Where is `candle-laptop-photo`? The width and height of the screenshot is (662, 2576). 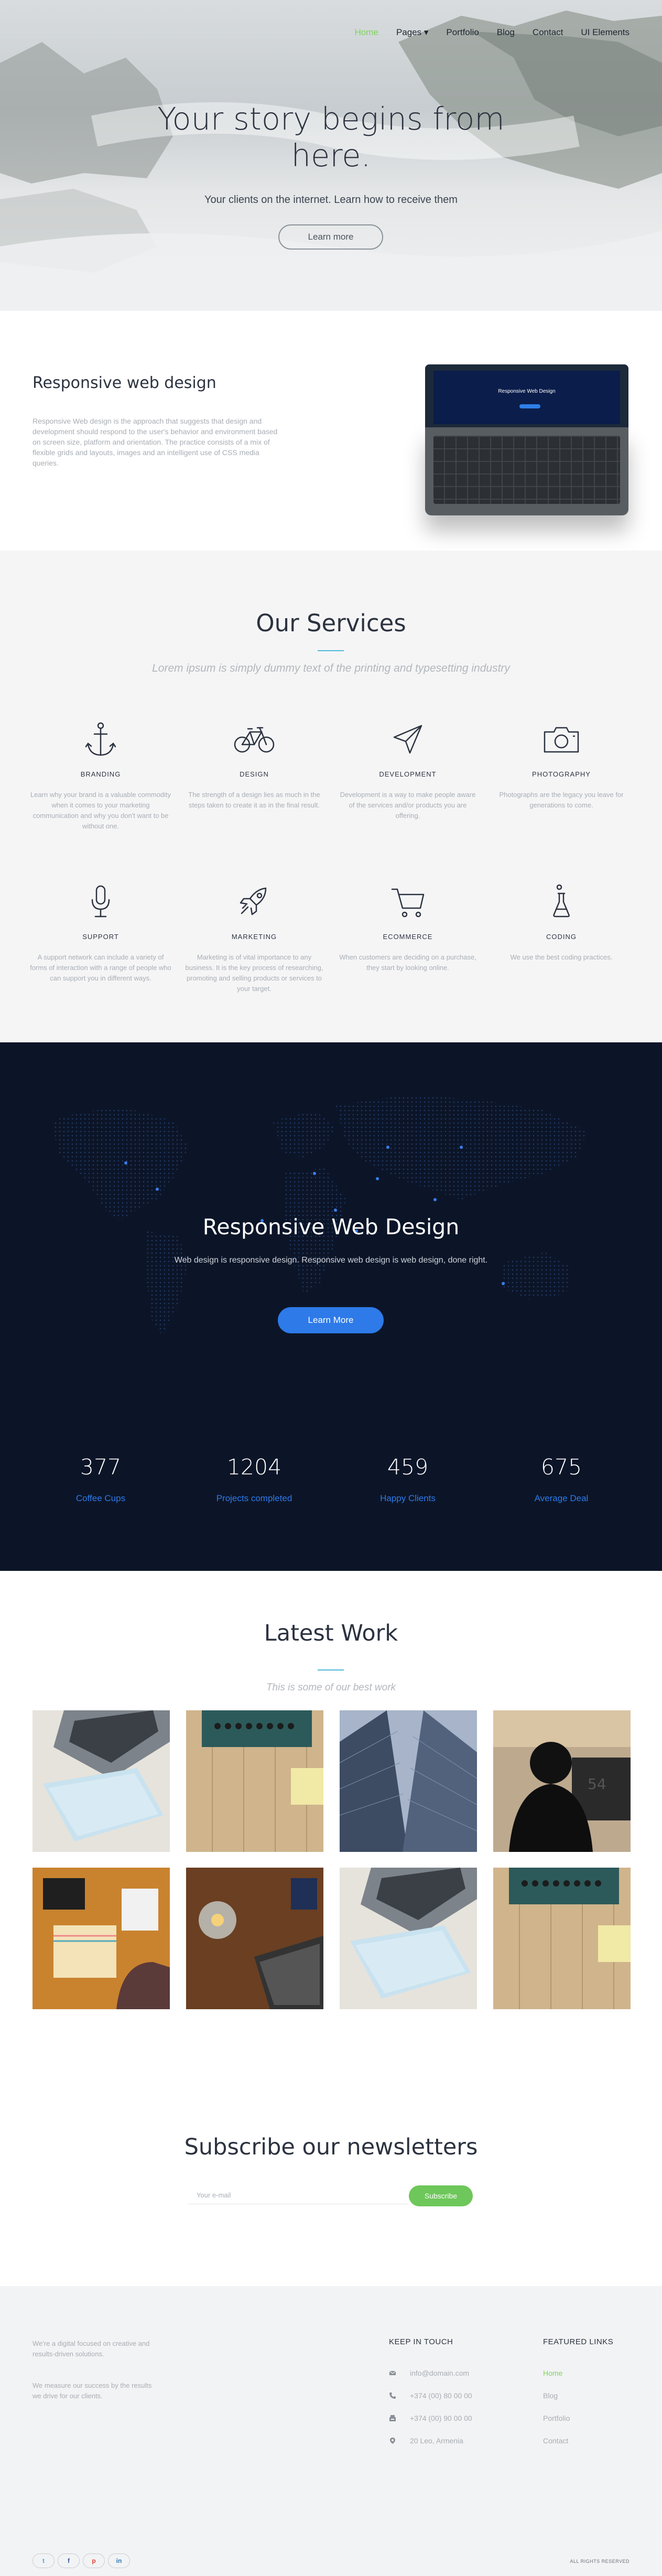 candle-laptop-photo is located at coordinates (255, 1938).